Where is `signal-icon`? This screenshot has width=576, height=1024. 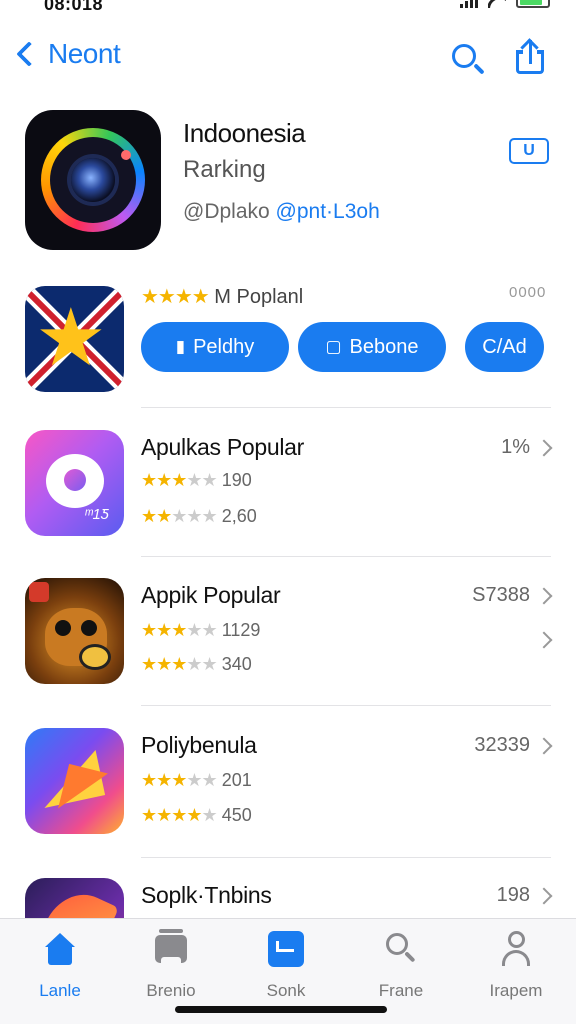
signal-icon is located at coordinates (469, 4).